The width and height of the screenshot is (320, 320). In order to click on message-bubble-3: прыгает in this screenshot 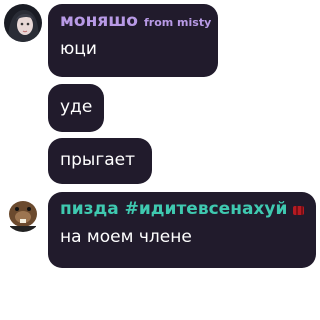, I will do `click(100, 161)`.